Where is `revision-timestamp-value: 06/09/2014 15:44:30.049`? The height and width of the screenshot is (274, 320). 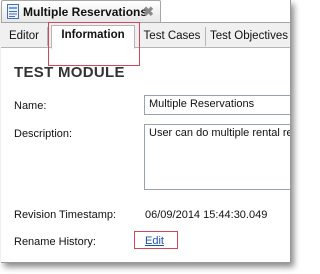
revision-timestamp-value: 06/09/2014 15:44:30.049 is located at coordinates (206, 215).